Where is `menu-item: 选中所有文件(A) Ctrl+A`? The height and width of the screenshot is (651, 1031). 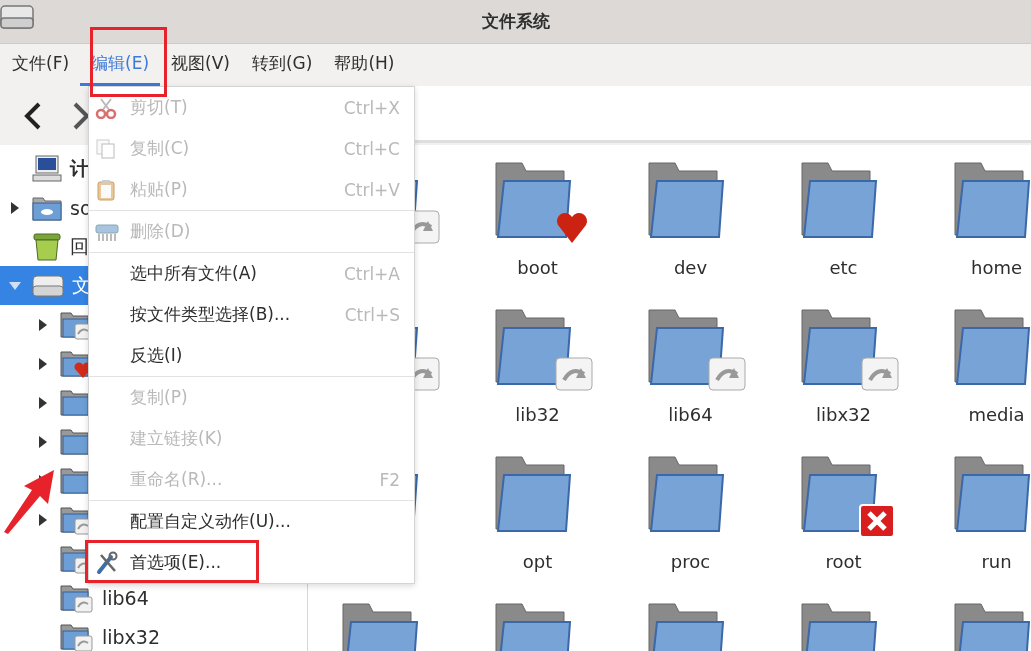
menu-item: 选中所有文件(A) Ctrl+A is located at coordinates (251, 273).